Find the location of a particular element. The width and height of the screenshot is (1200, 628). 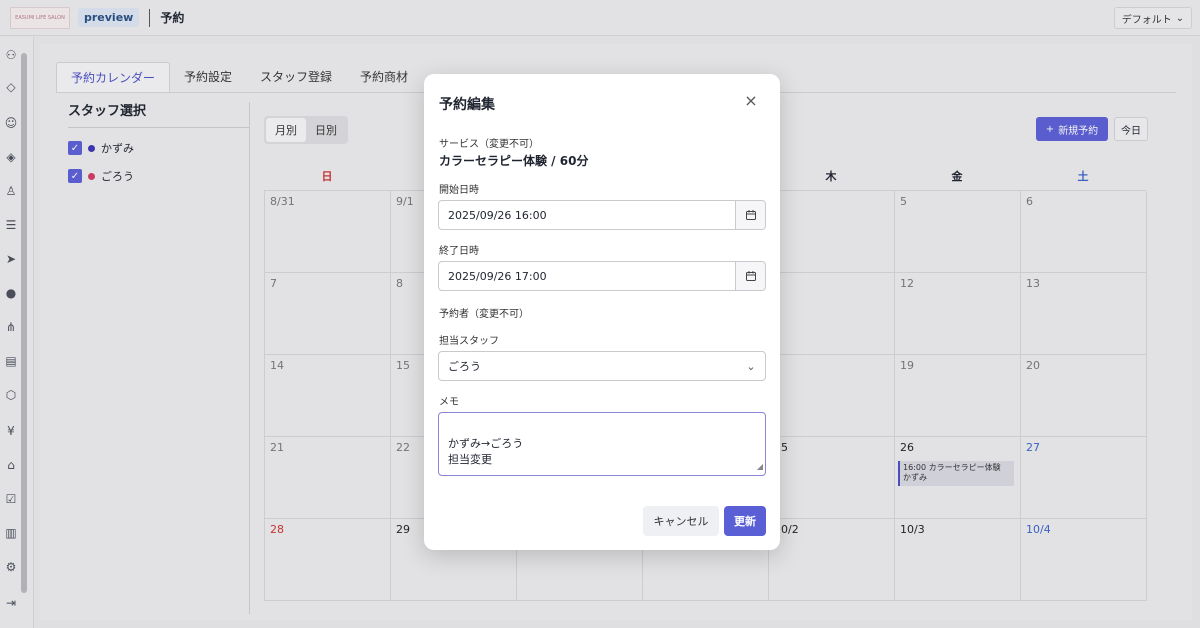

end-datetime-value: 2025/09/26 17:00 is located at coordinates (497, 276).